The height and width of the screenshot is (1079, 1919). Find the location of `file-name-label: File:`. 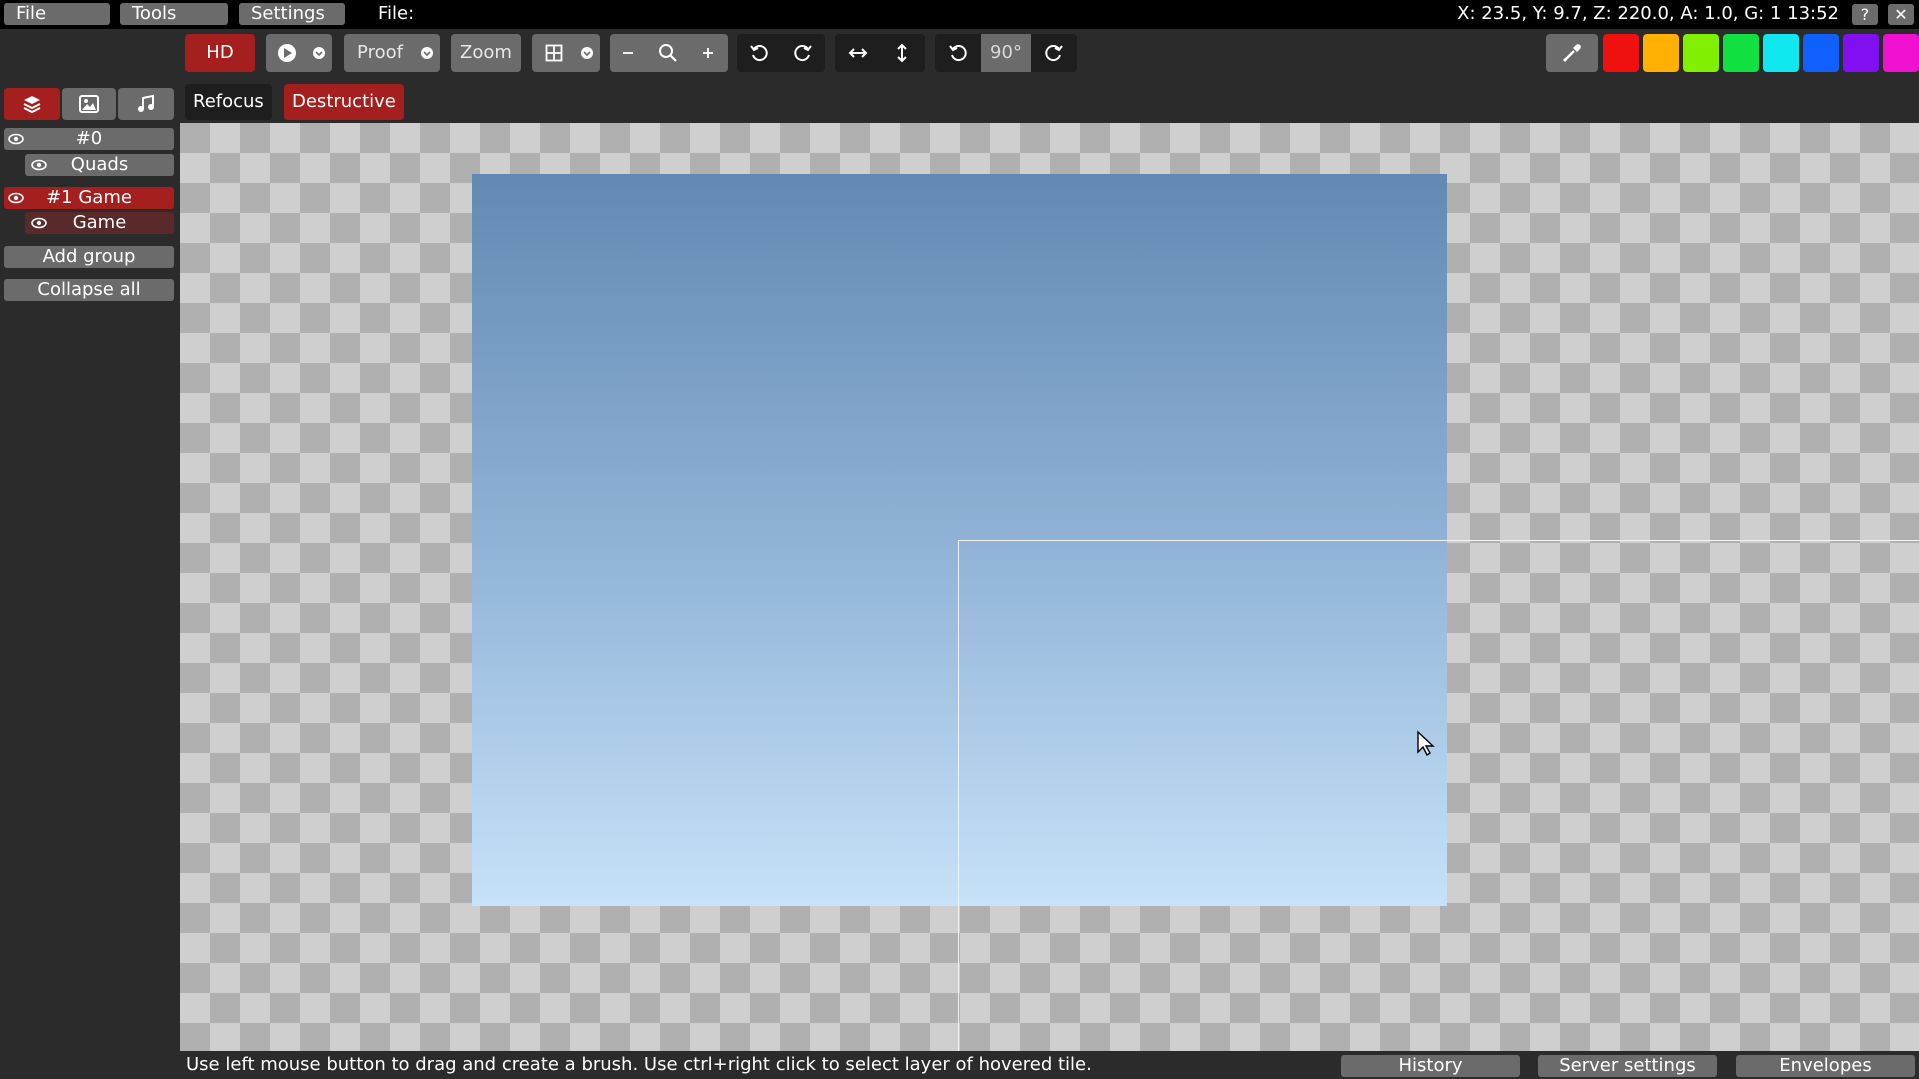

file-name-label: File: is located at coordinates (396, 13).